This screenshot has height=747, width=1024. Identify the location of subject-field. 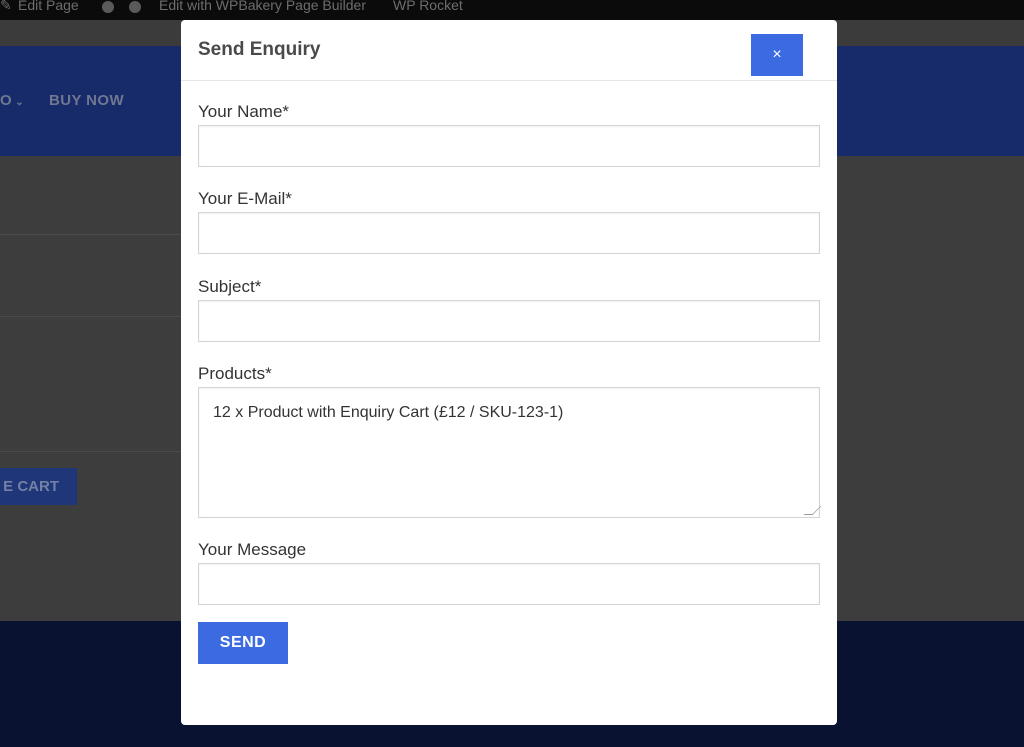
(509, 321).